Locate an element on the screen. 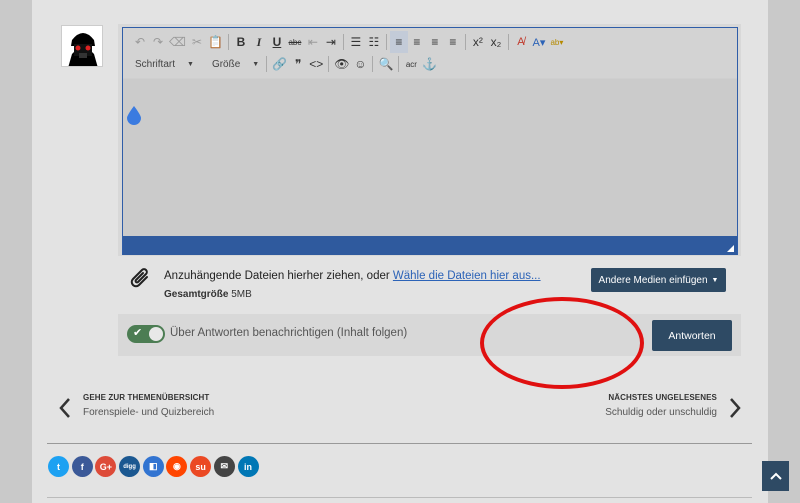 This screenshot has height=503, width=800. prev-thread-subtitle: Forenspiele- und Quizbereich is located at coordinates (149, 412).